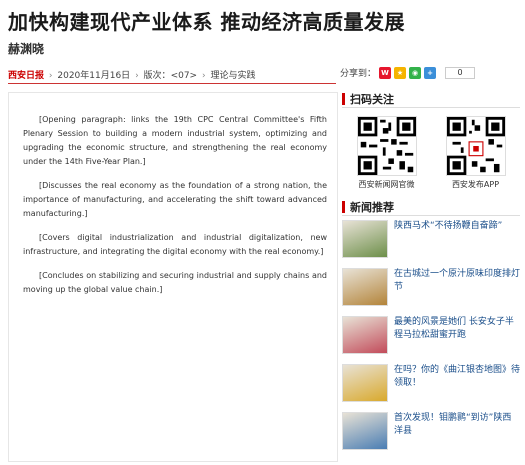 Image resolution: width=525 pixels, height=465 pixels. I want to click on list-item: 首次发现！钼鹏鹮“到访”陕西洋县, so click(431, 433).